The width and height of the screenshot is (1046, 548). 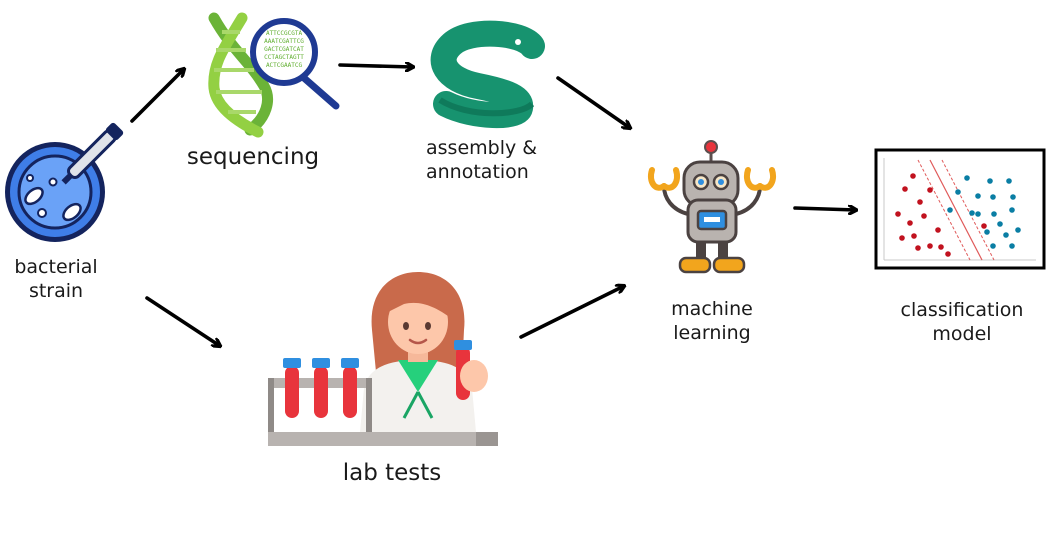 What do you see at coordinates (824, 209) in the screenshot?
I see `arrow-ml-to-classification` at bounding box center [824, 209].